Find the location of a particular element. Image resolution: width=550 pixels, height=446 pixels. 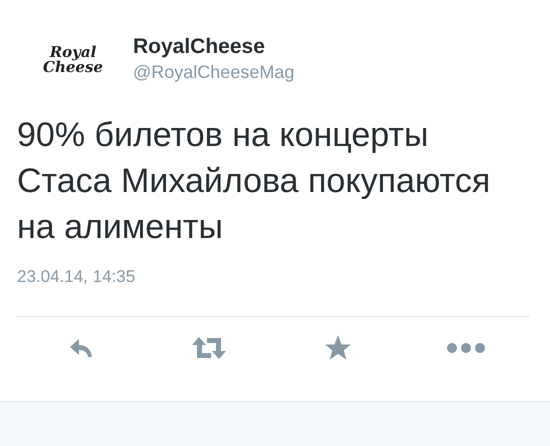

account-handle: @RoyalCheeseMag is located at coordinates (213, 72).